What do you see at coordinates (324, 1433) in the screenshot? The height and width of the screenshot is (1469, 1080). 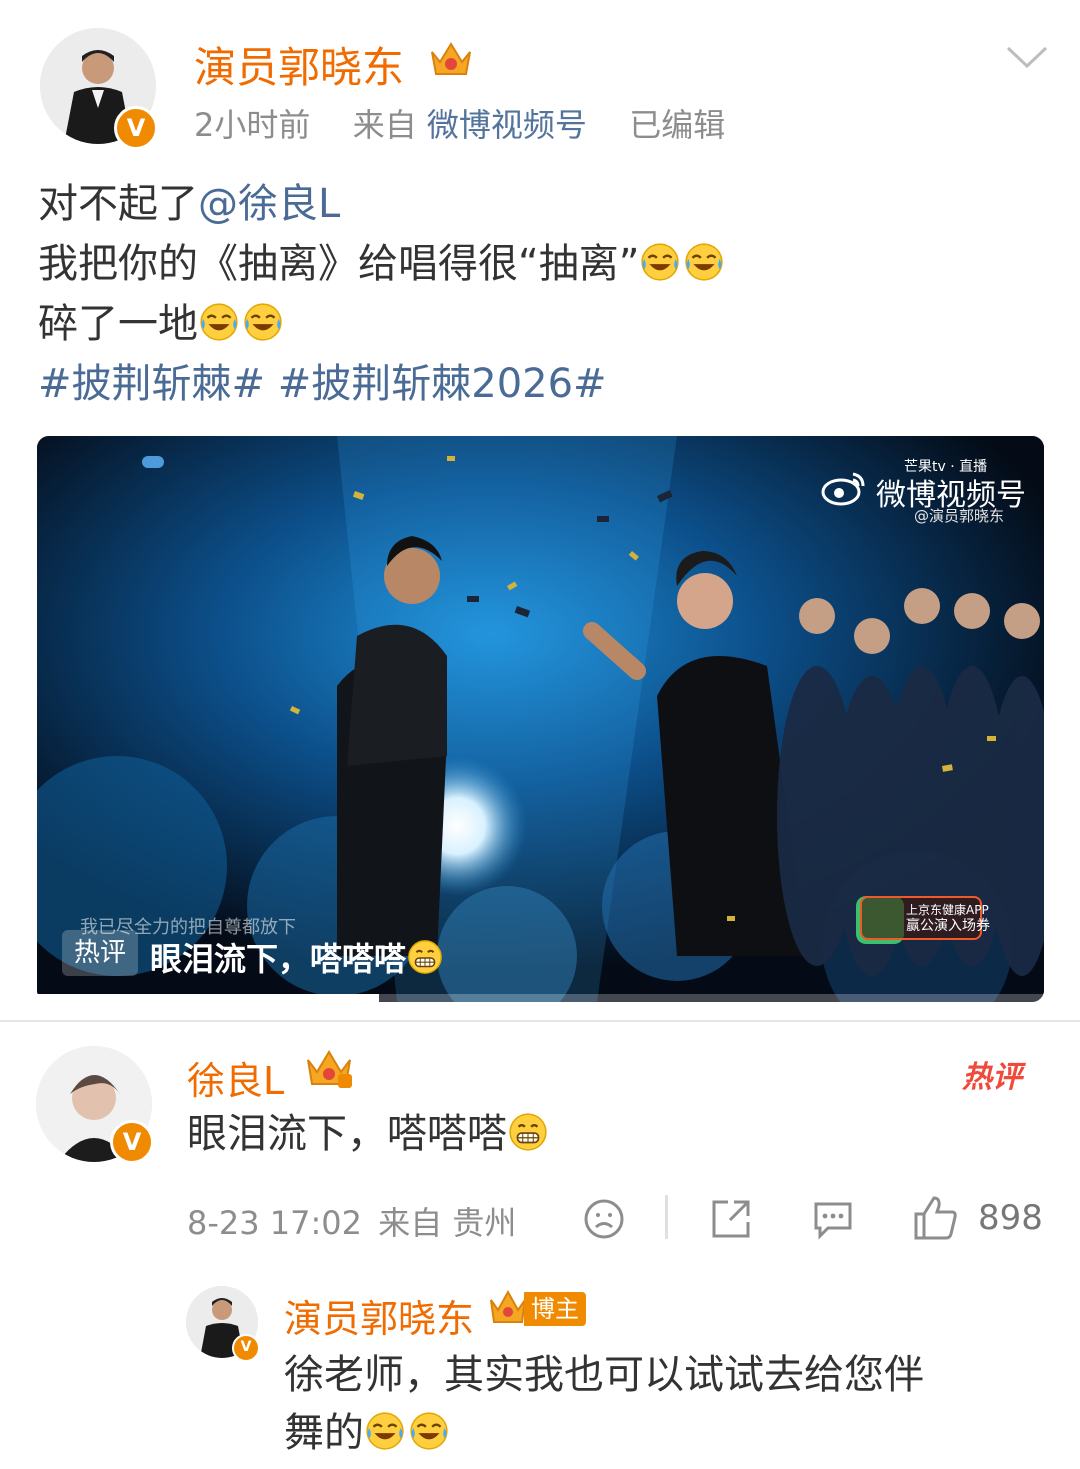 I see `reply-line-2-text: 舞的` at bounding box center [324, 1433].